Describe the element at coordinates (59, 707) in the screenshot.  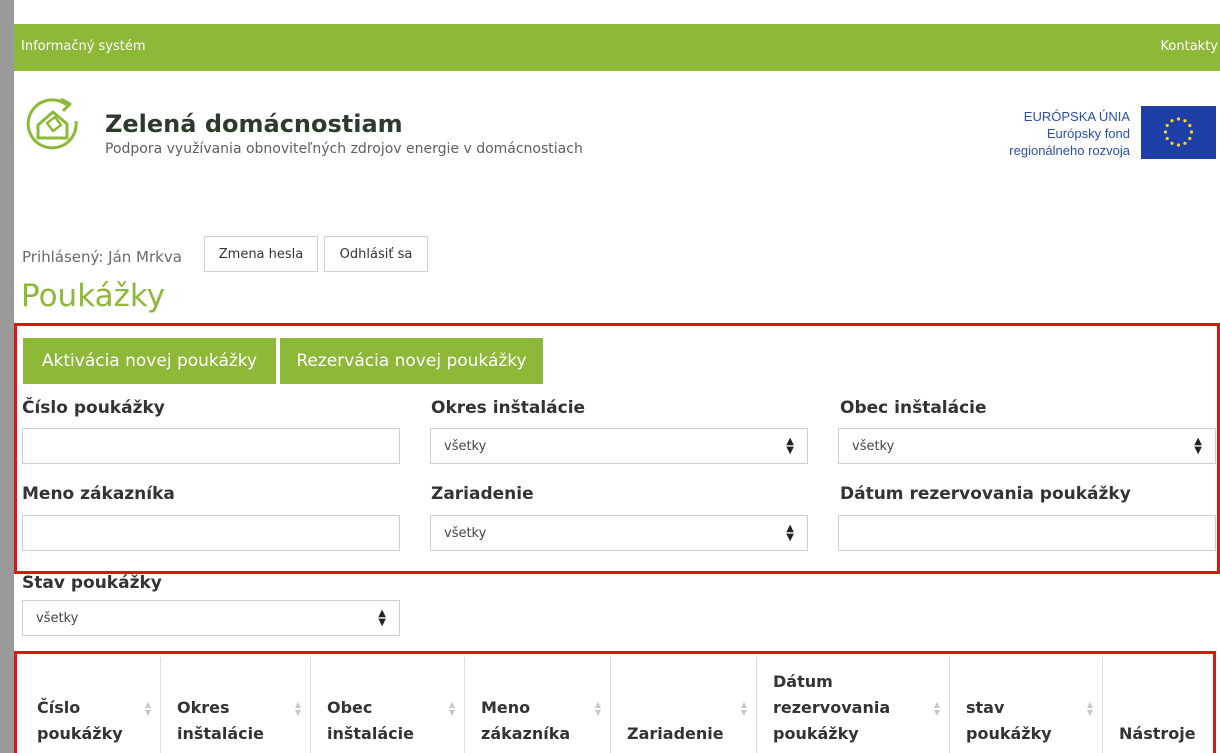
I see `column-header-line-1: Číslo` at that location.